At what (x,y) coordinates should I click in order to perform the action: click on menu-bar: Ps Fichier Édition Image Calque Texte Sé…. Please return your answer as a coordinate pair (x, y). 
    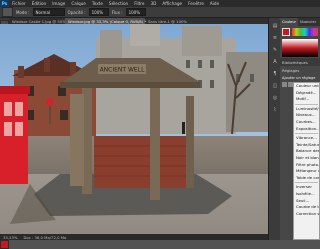
    Looking at the image, I should click on (160, 3).